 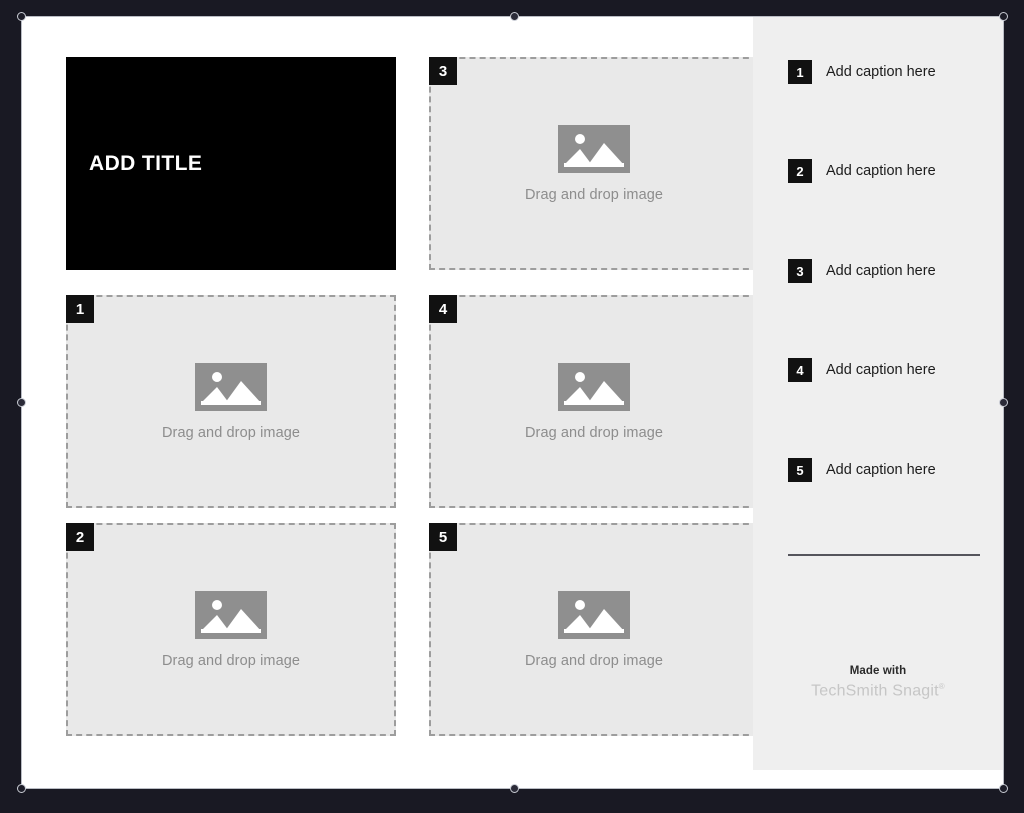 What do you see at coordinates (80, 537) in the screenshot?
I see `slot-badge-2: 2` at bounding box center [80, 537].